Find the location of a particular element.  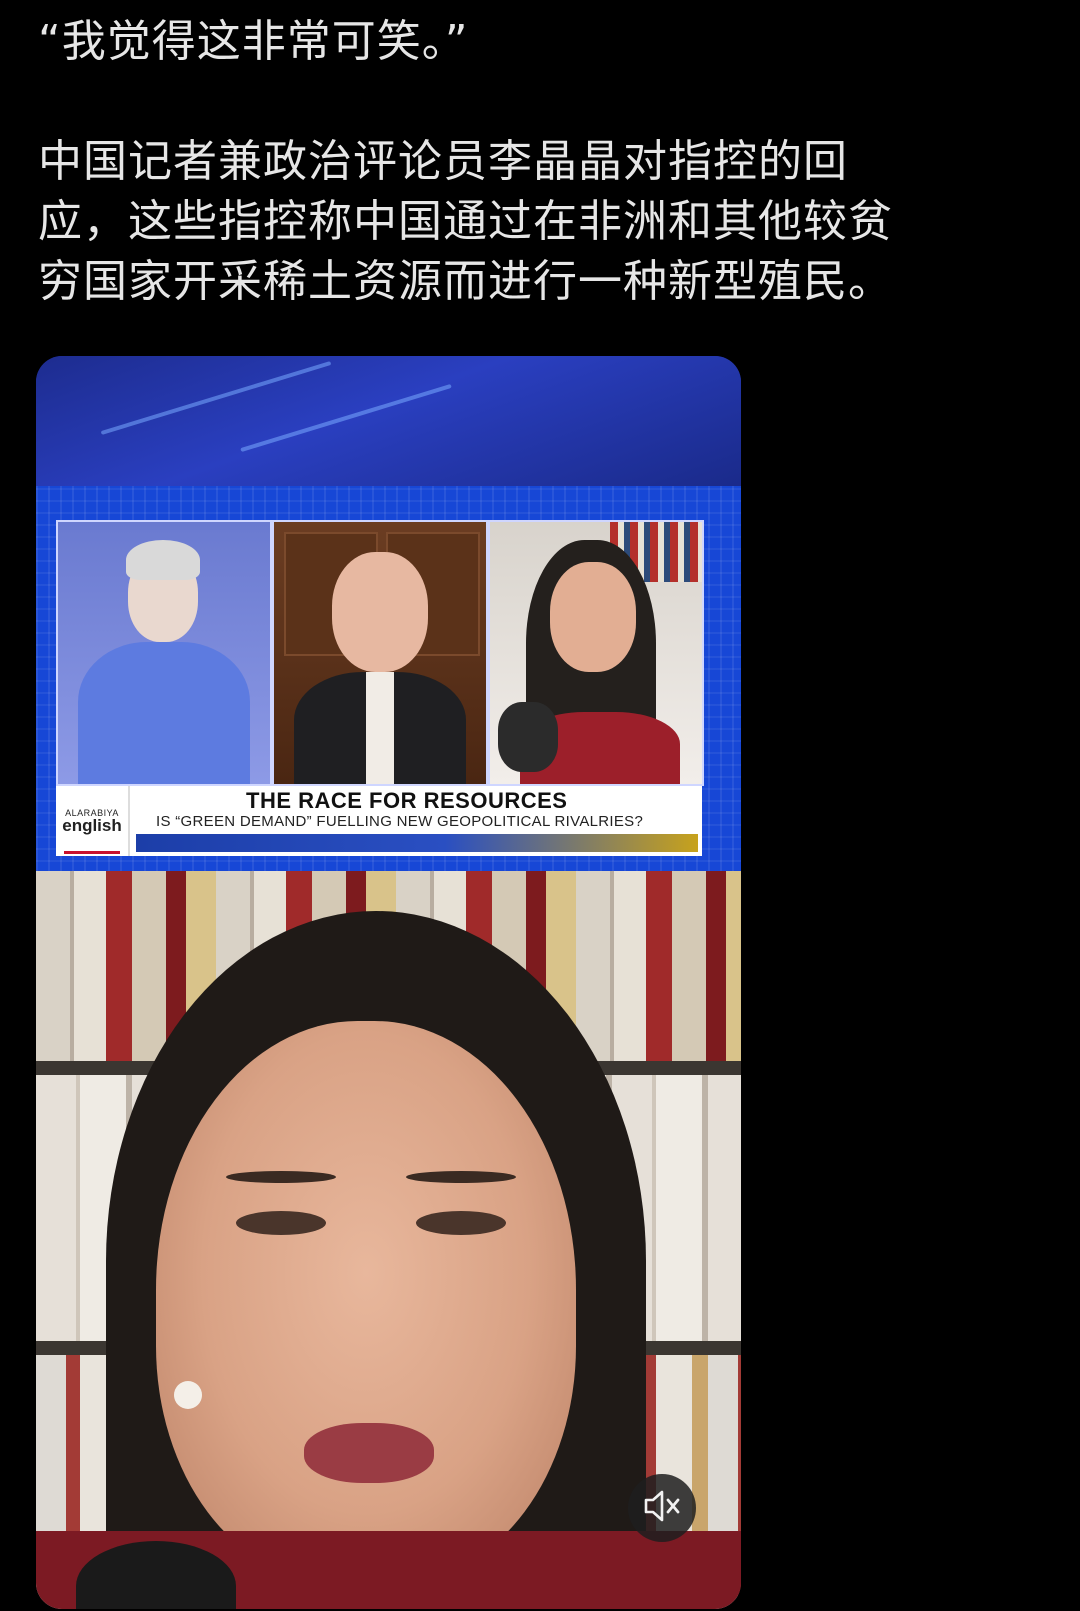

anchor-panel is located at coordinates (164, 653).